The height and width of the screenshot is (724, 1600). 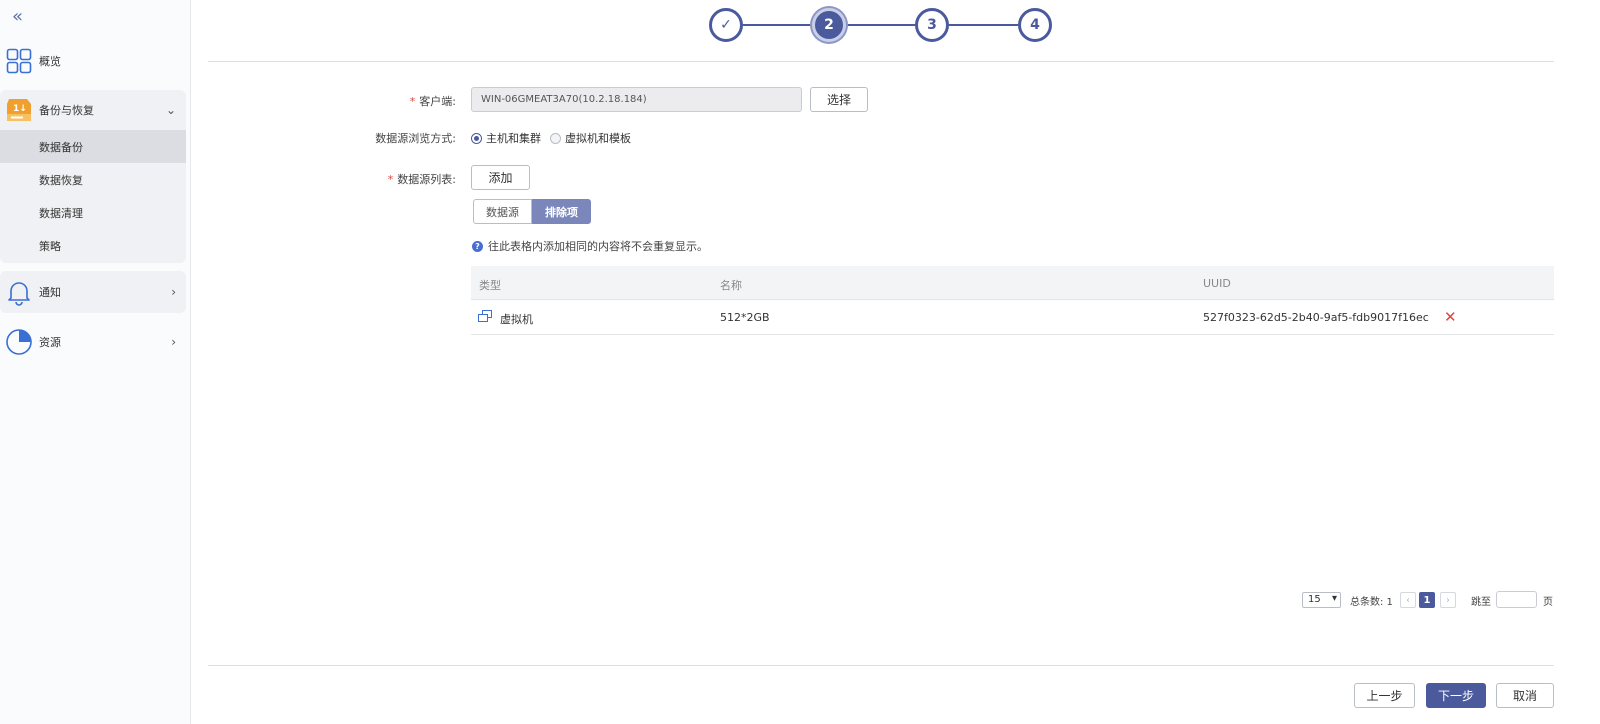 What do you see at coordinates (516, 319) in the screenshot?
I see `cell-type: 虚拟机` at bounding box center [516, 319].